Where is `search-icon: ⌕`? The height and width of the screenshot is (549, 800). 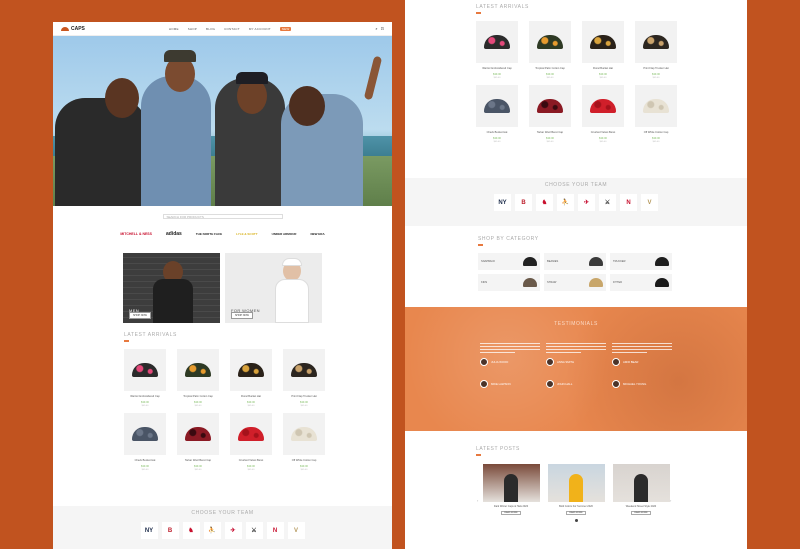 search-icon: ⌕ is located at coordinates (376, 28).